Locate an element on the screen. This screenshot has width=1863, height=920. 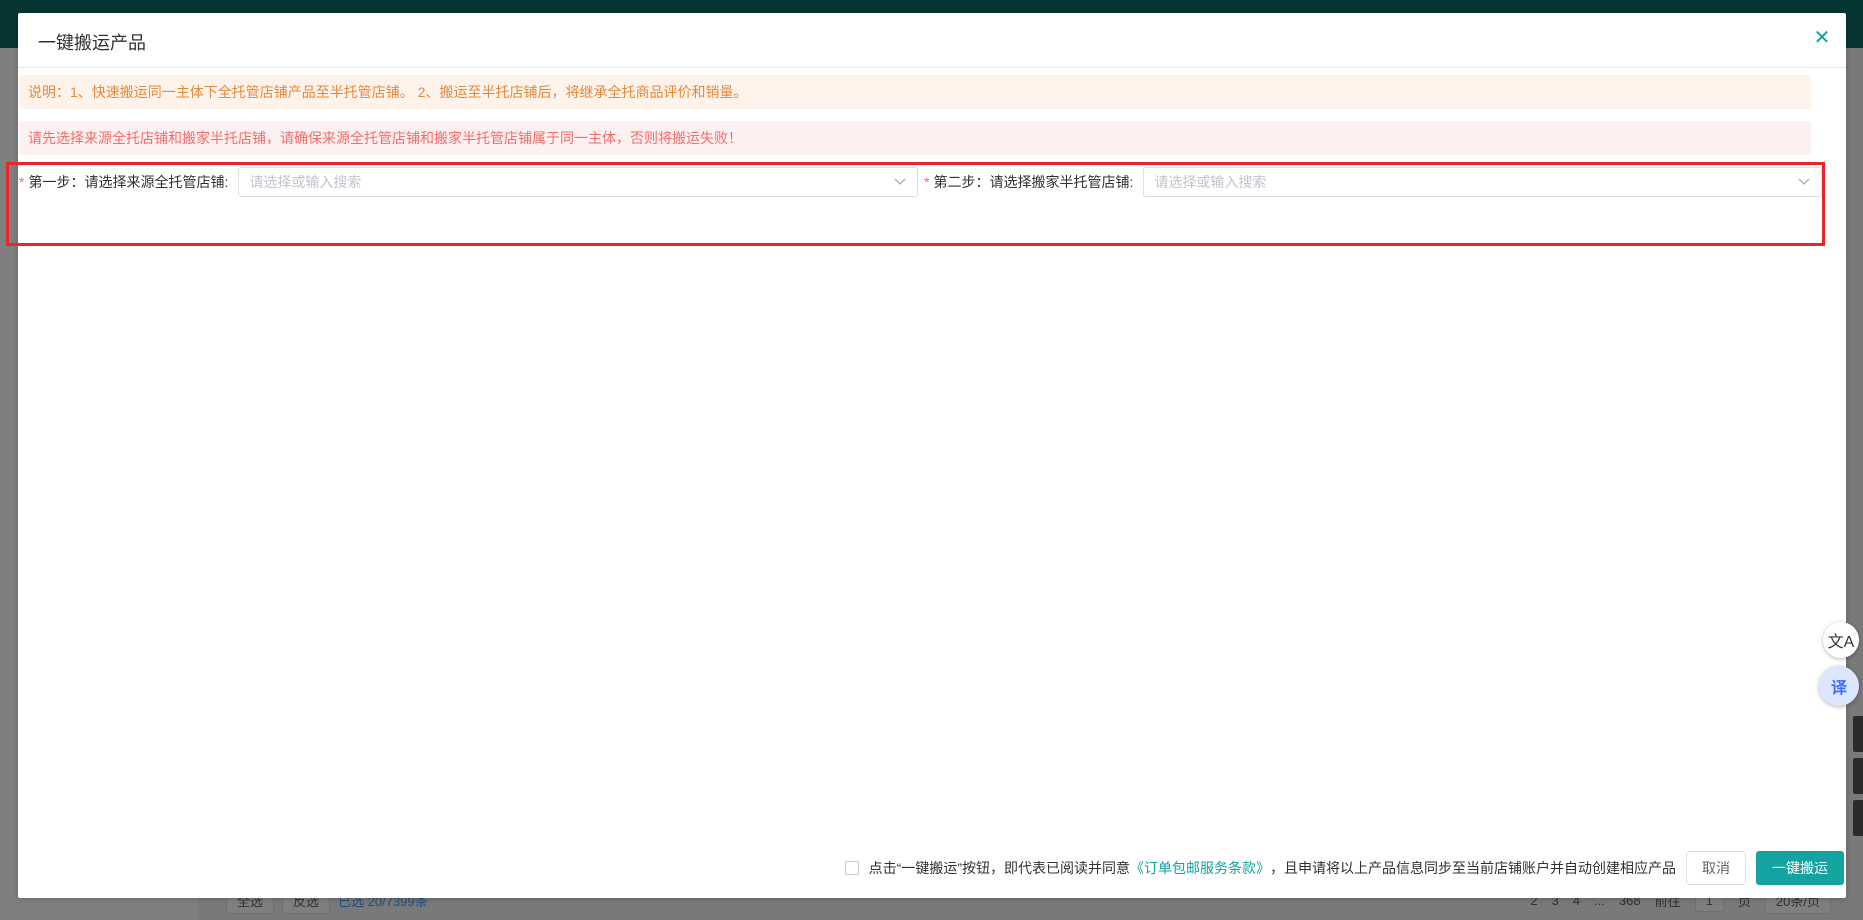
agreement-checkbox is located at coordinates (851, 868).